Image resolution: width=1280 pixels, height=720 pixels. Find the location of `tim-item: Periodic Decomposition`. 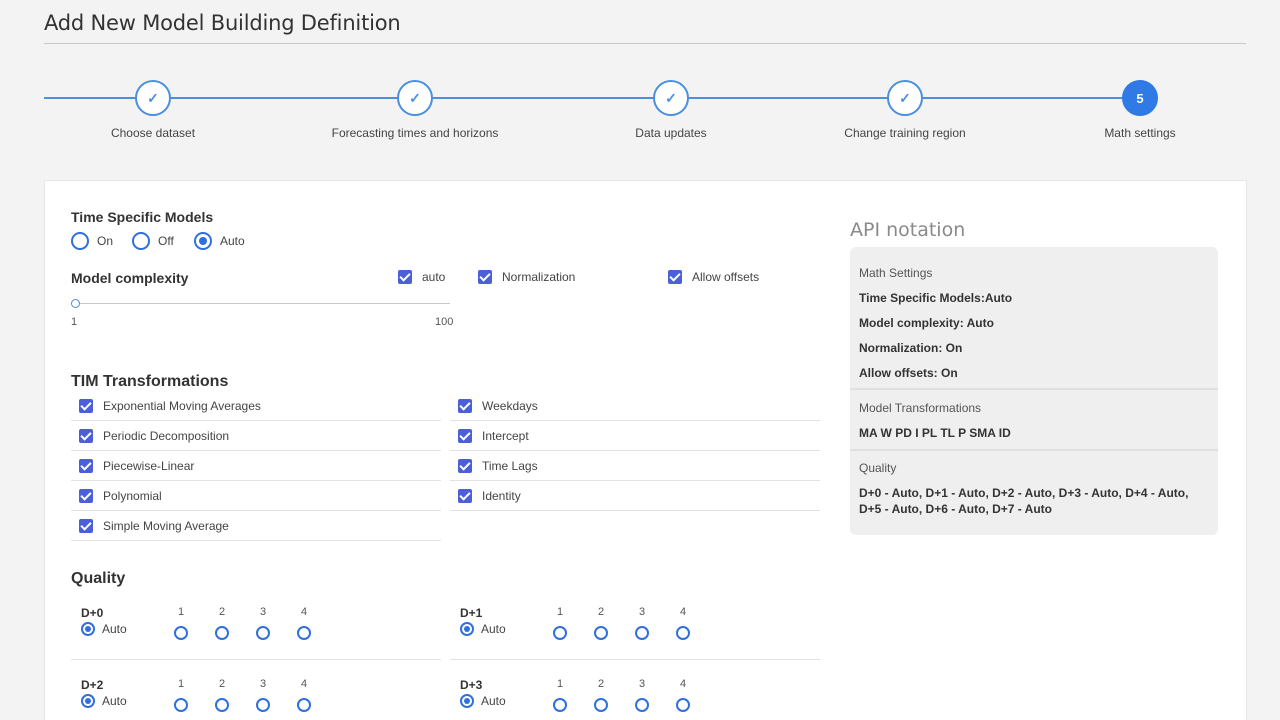

tim-item: Periodic Decomposition is located at coordinates (256, 436).